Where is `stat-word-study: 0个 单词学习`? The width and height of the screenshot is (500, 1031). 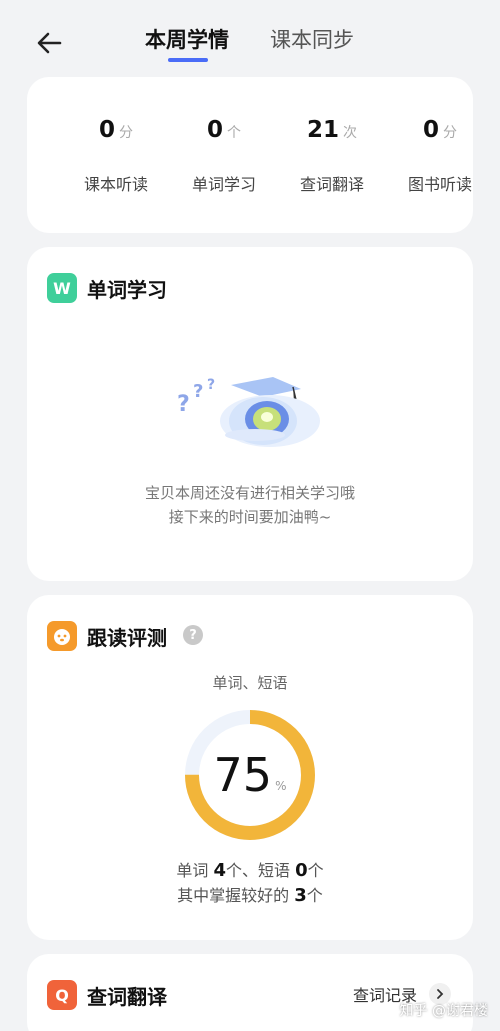 stat-word-study: 0个 单词学习 is located at coordinates (224, 155).